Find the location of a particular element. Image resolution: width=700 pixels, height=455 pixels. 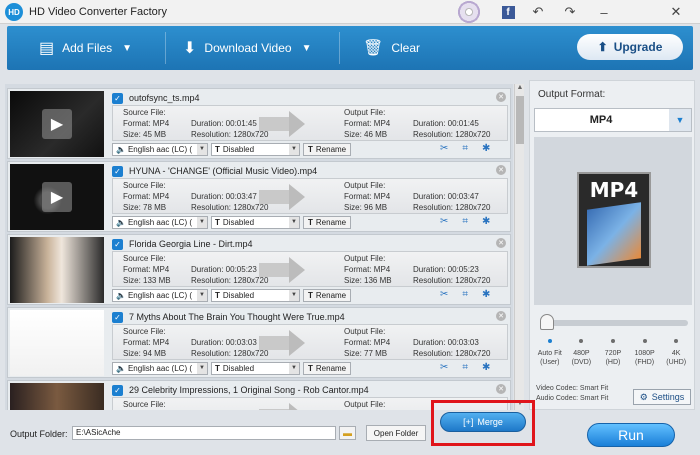

subtitle-icon: T is located at coordinates (217, 295).